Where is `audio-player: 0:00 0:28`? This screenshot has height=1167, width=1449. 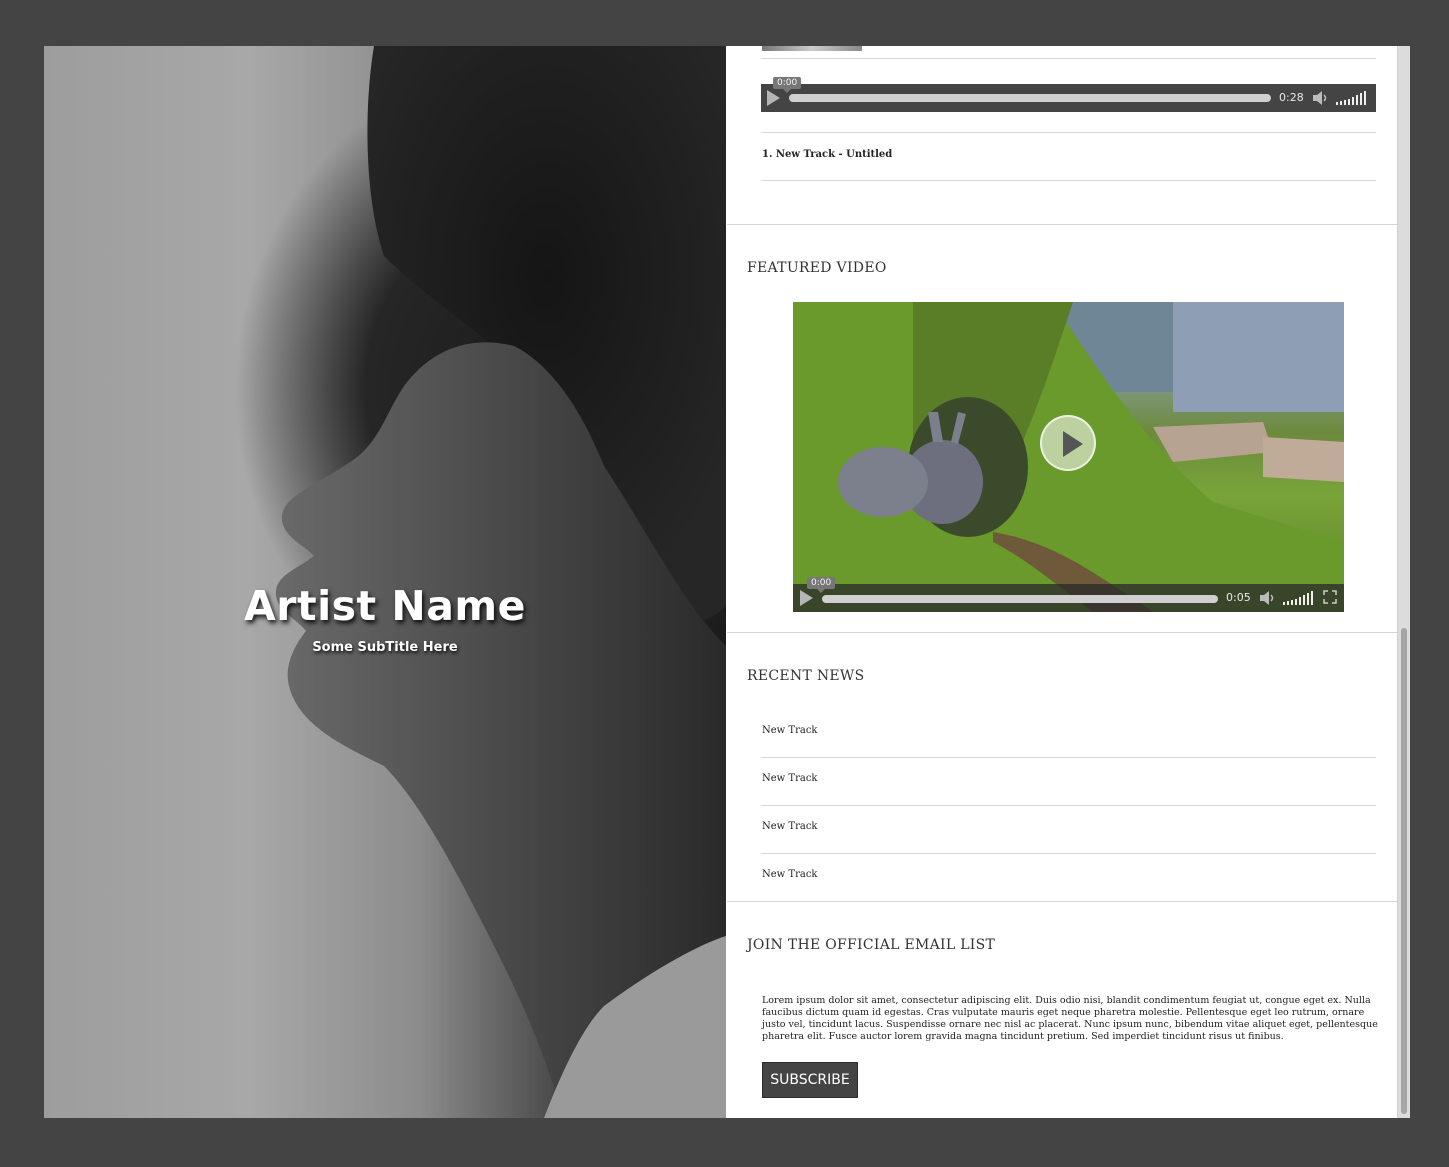 audio-player: 0:00 0:28 is located at coordinates (1068, 94).